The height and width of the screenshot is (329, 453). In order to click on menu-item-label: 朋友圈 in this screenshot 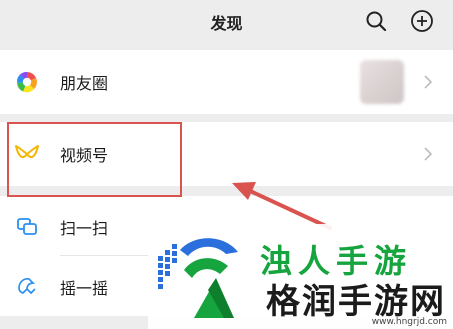, I will do `click(84, 83)`.